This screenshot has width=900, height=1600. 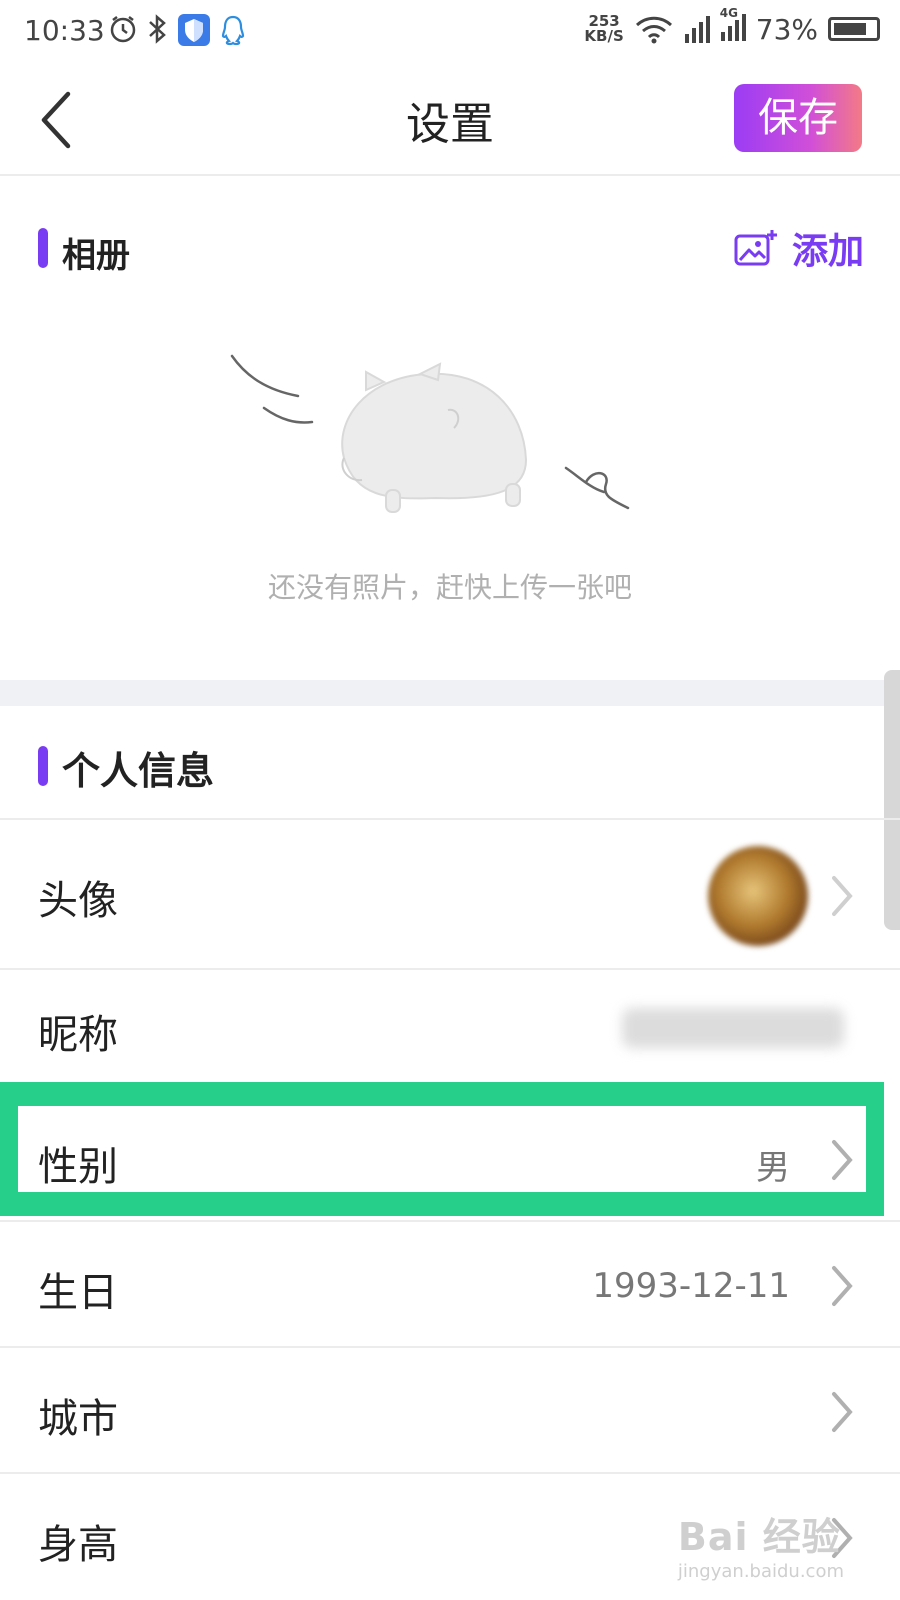 What do you see at coordinates (450, 693) in the screenshot?
I see `section-divider` at bounding box center [450, 693].